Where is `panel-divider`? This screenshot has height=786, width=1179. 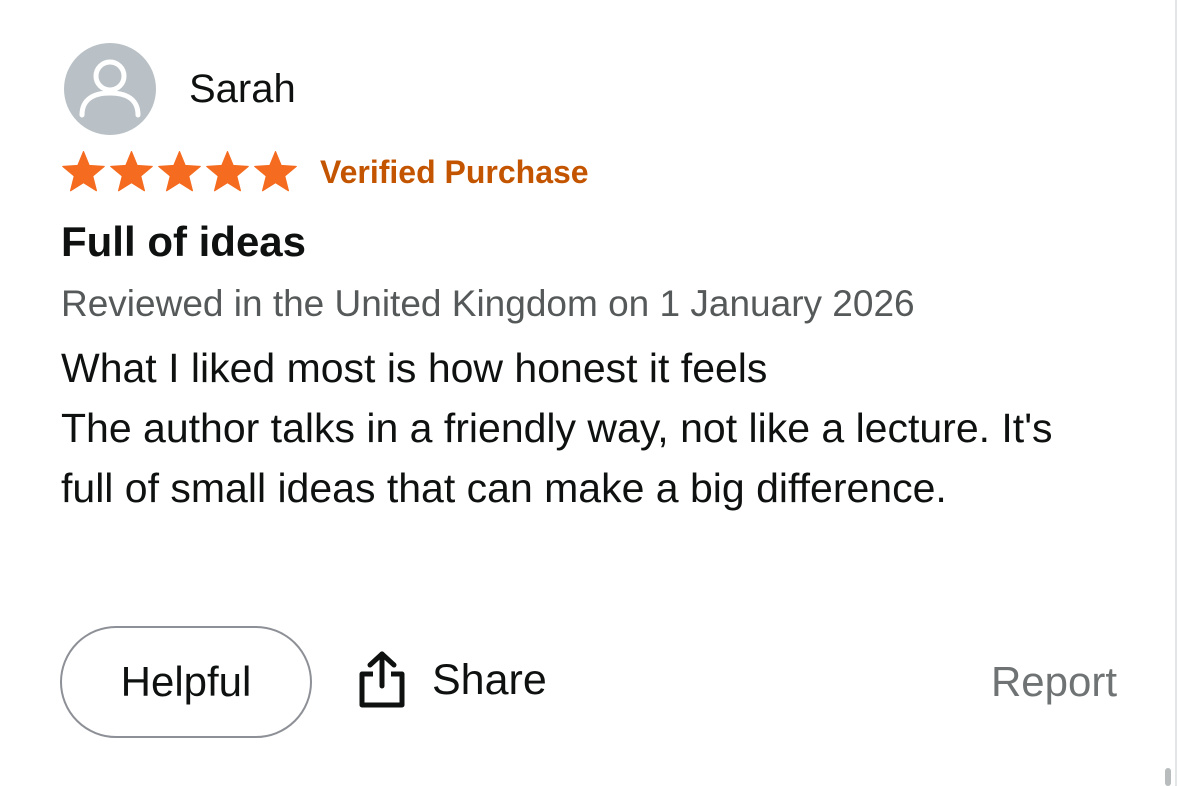
panel-divider is located at coordinates (1176, 393).